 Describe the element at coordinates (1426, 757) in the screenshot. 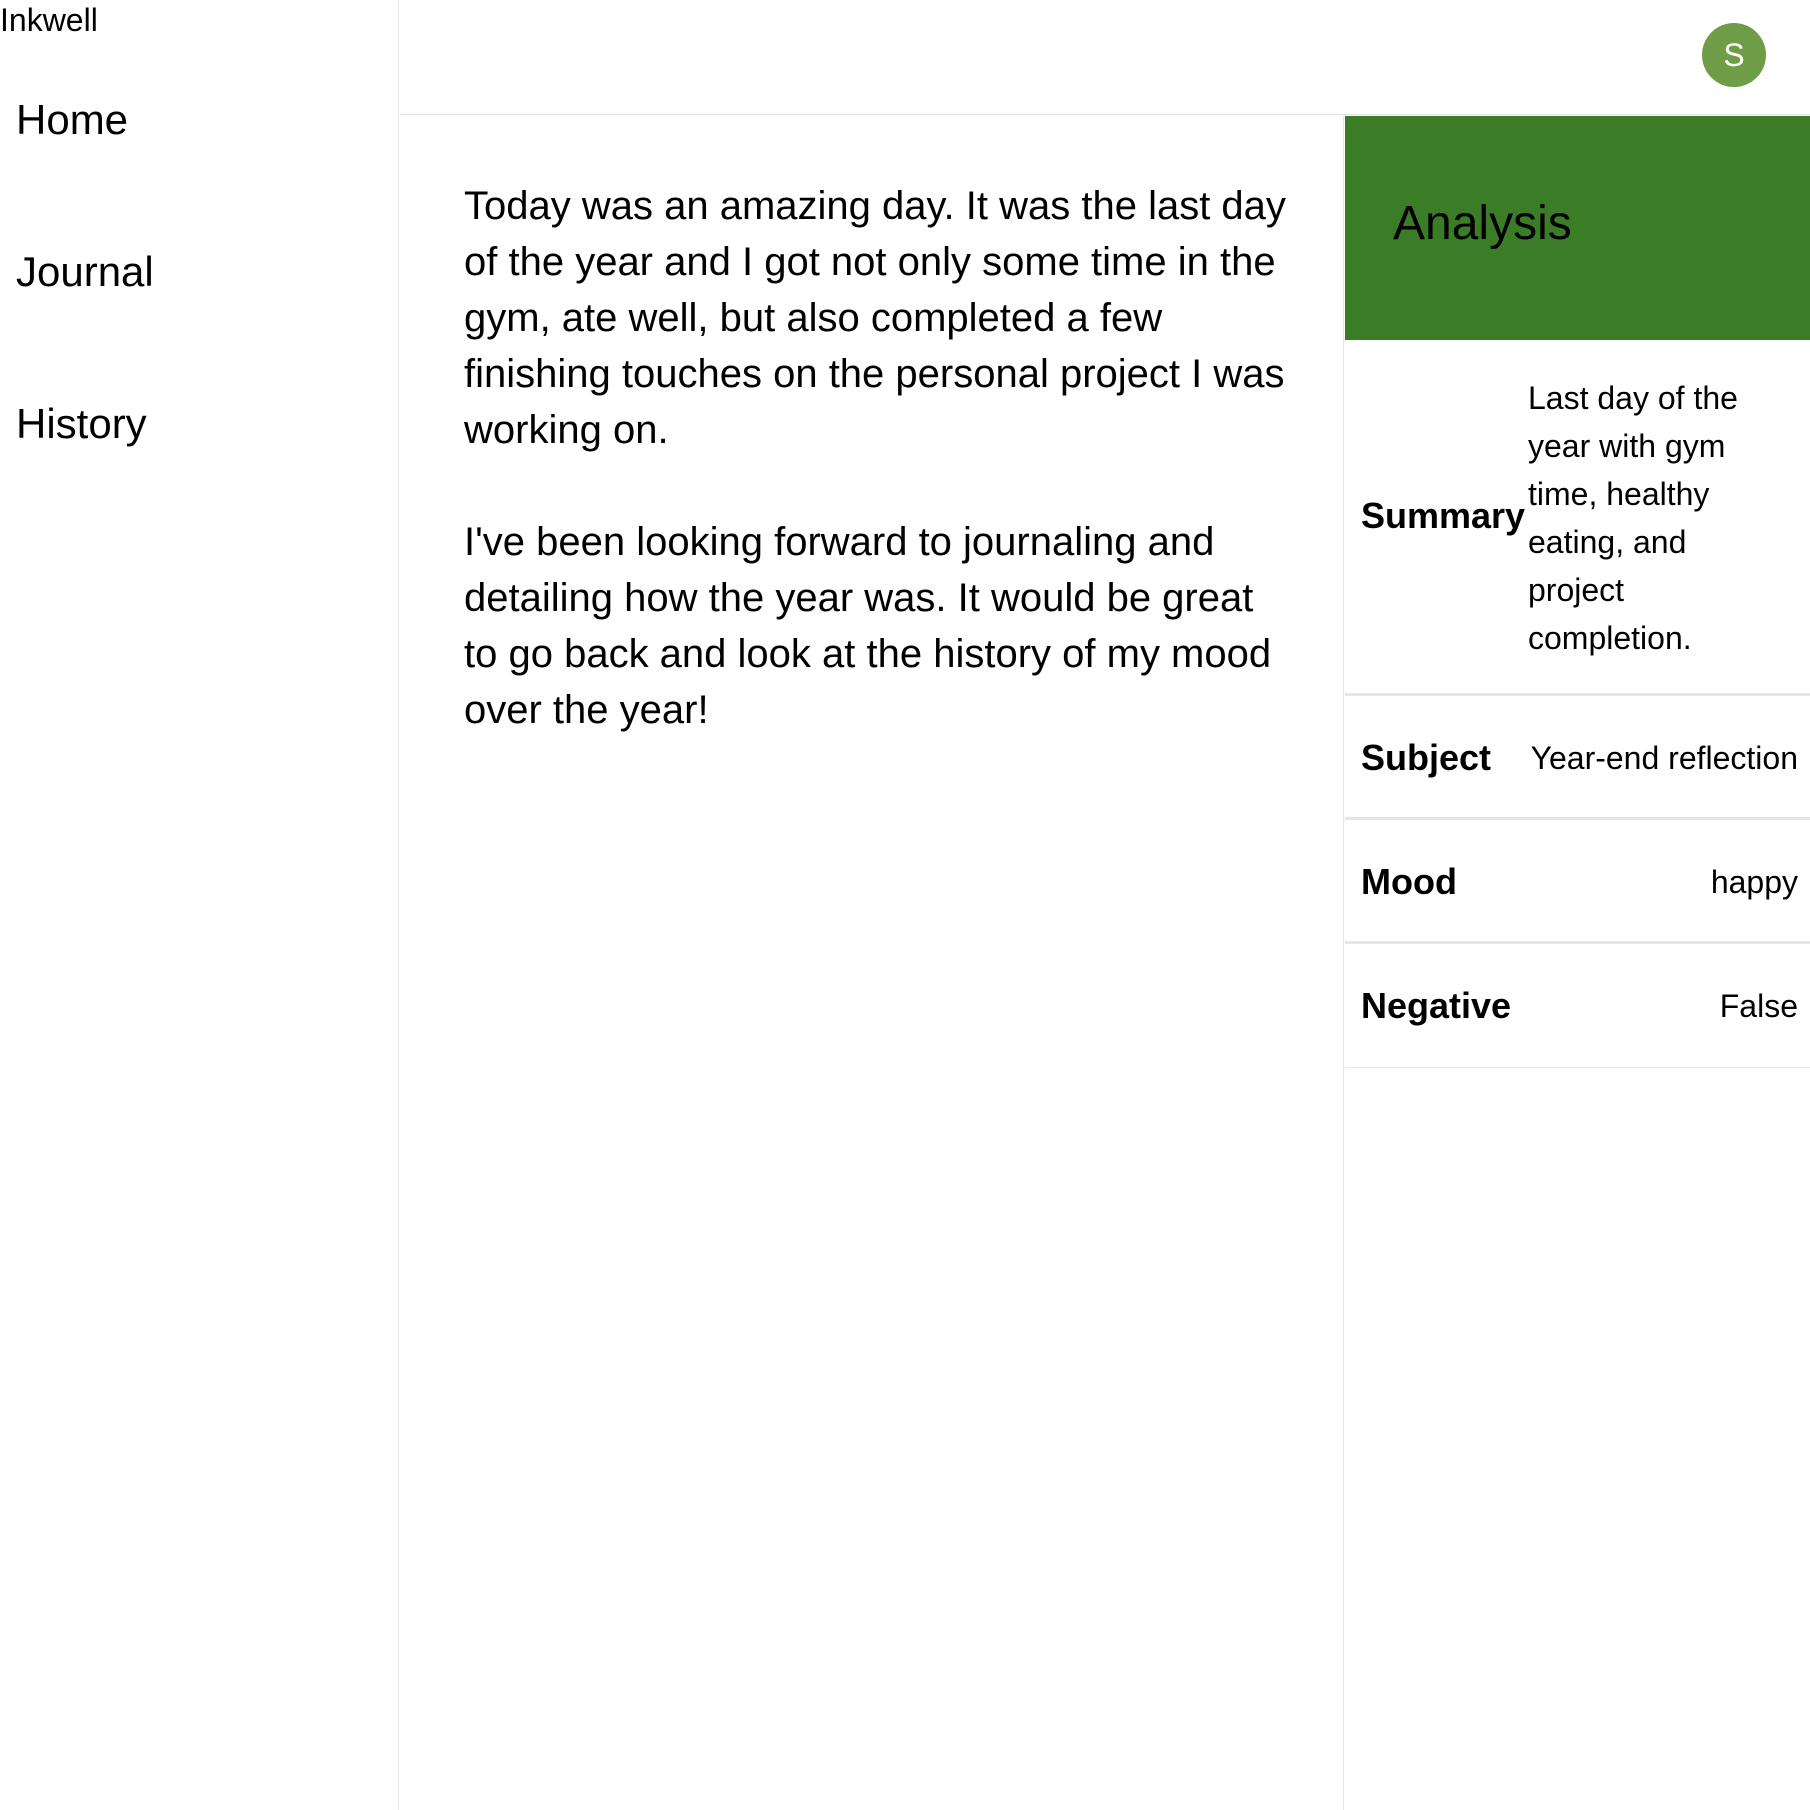

I see `subject-label: Subject` at that location.